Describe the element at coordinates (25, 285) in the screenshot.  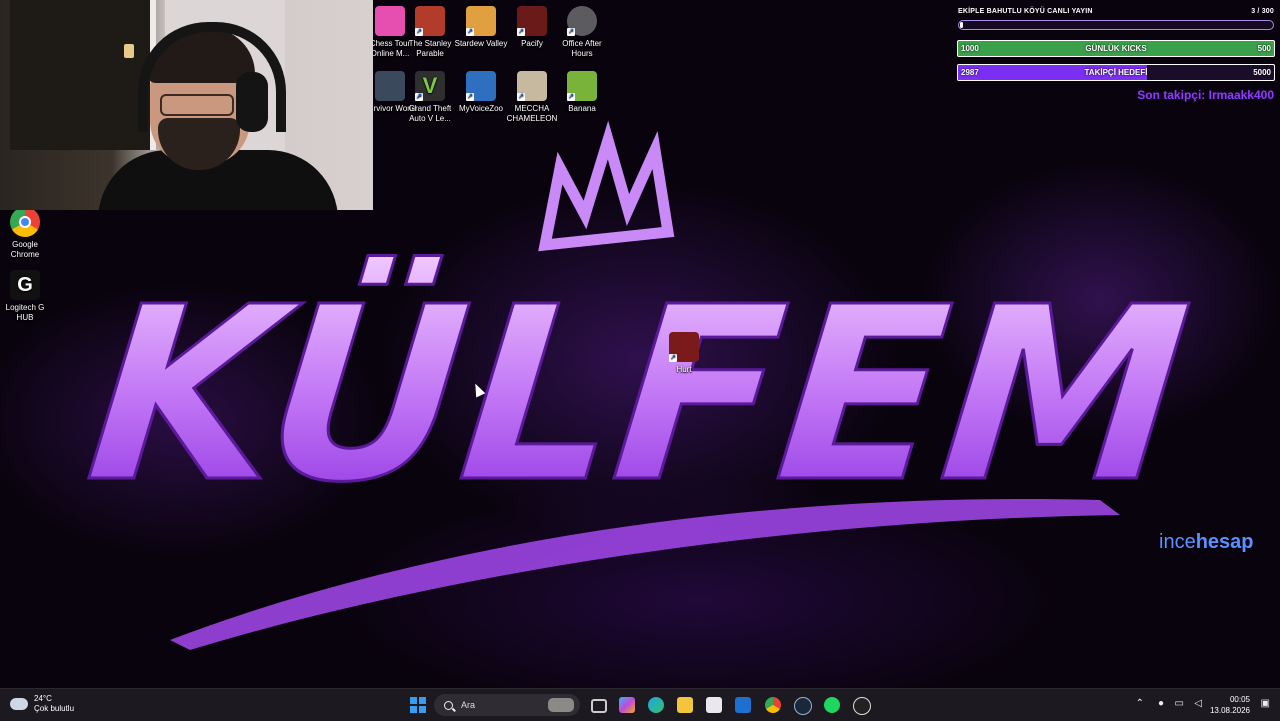
I see `logitech-g-icon: G` at that location.